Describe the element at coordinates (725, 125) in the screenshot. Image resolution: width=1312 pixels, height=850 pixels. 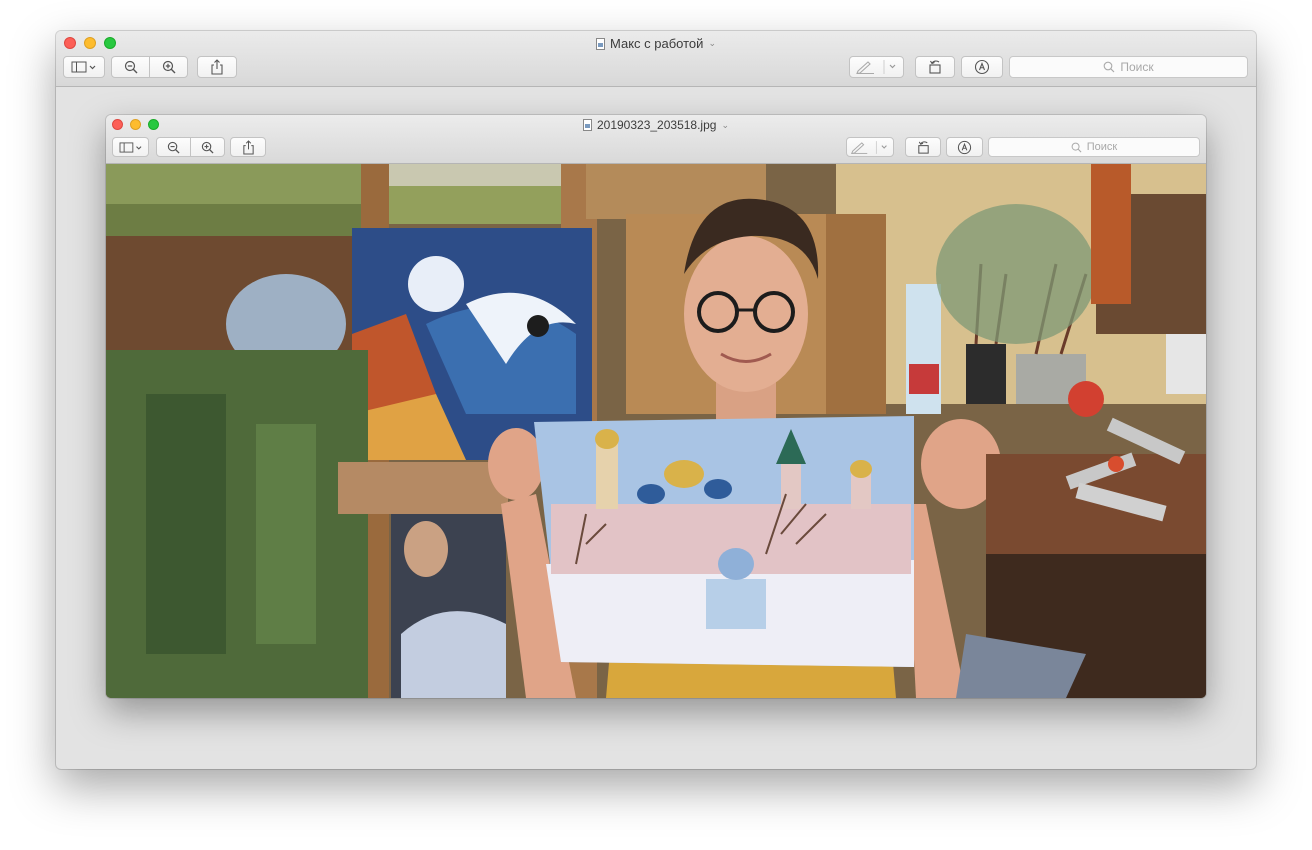
I see `inner-chevron-down-icon: ⌄` at that location.